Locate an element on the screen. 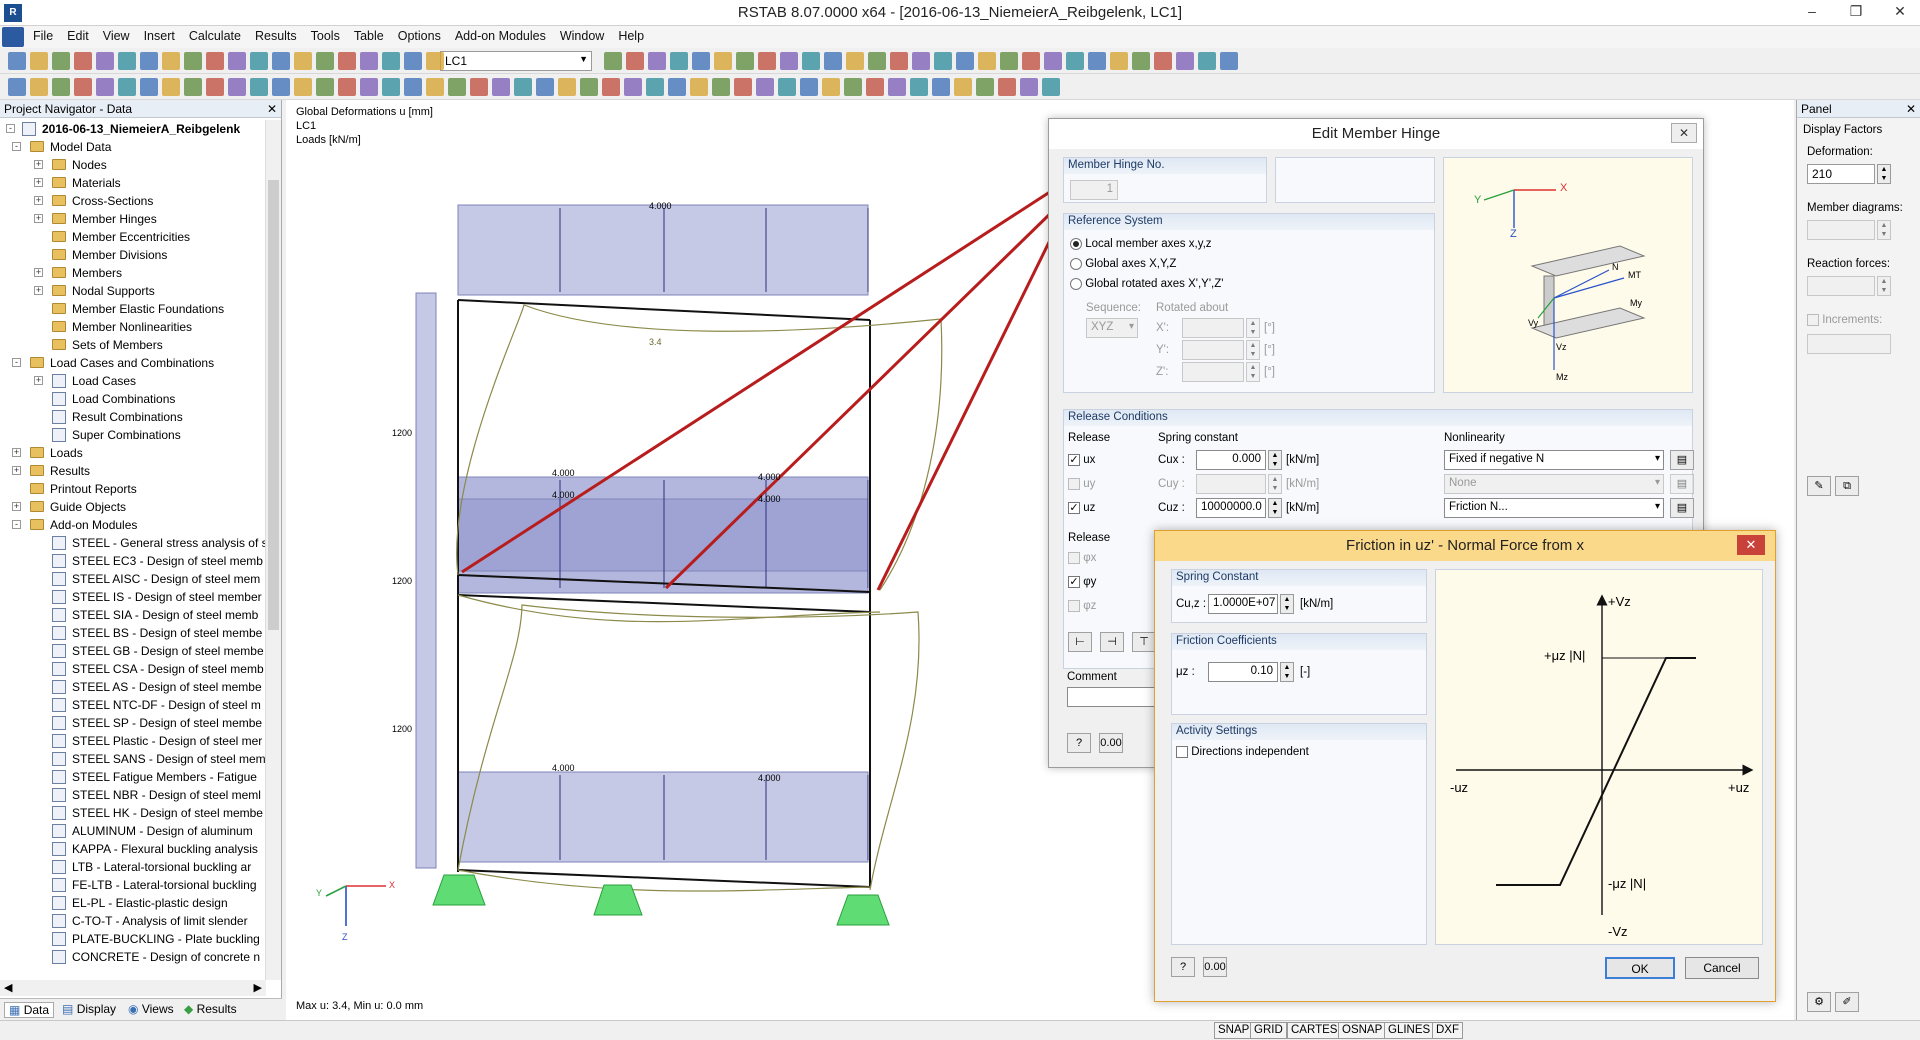 The width and height of the screenshot is (1920, 1040). tree-item: Member Divisions is located at coordinates (133, 255).